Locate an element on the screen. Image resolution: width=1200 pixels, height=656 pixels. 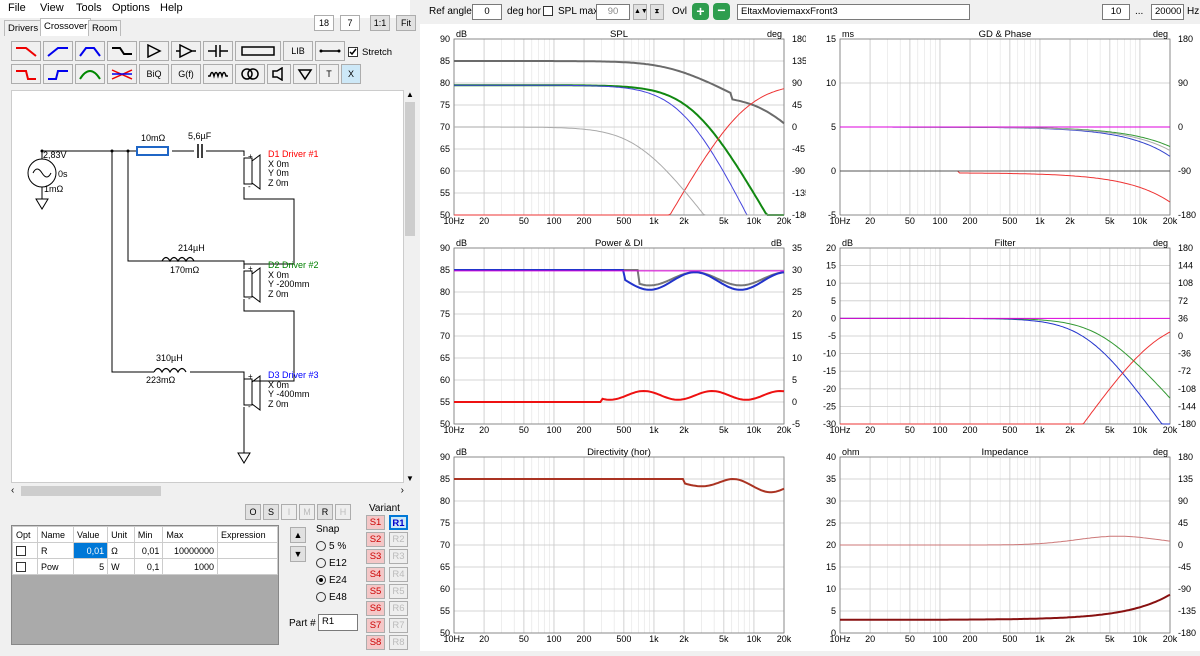
lowpass-red-tool is located at coordinates (26, 51).